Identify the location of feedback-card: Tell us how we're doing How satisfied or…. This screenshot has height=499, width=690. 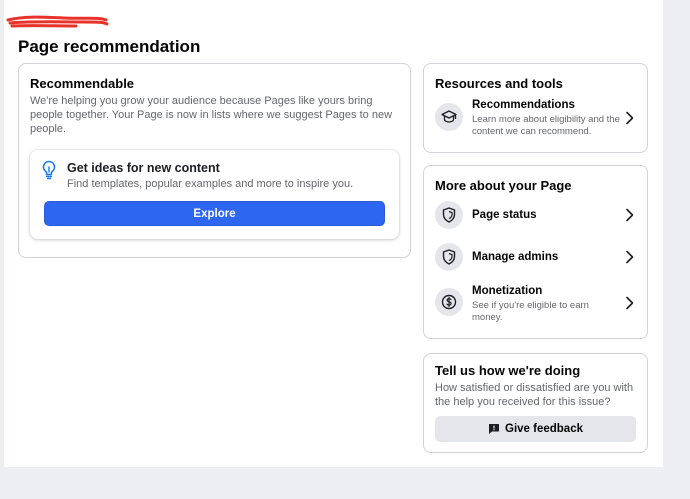
(535, 403).